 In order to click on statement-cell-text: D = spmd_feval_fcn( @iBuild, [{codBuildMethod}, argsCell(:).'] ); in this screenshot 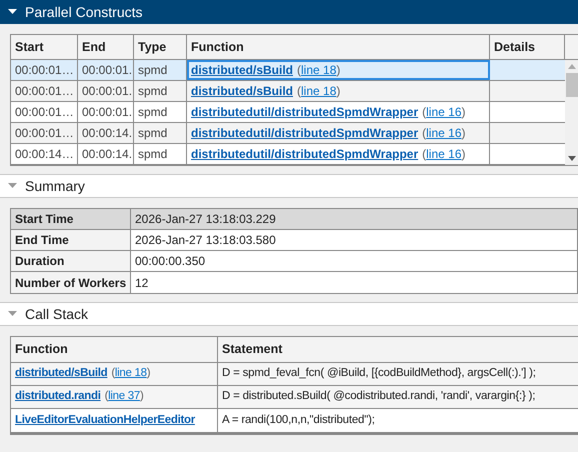, I will do `click(379, 374)`.